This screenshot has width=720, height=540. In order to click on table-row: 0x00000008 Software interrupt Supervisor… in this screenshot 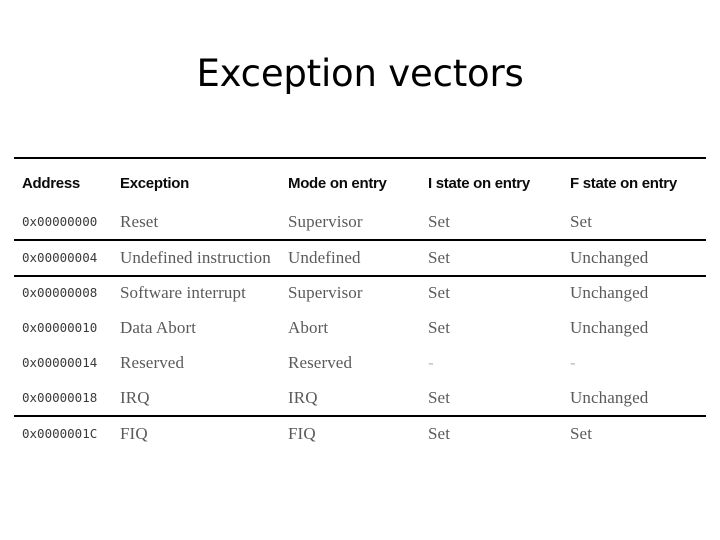, I will do `click(360, 293)`.